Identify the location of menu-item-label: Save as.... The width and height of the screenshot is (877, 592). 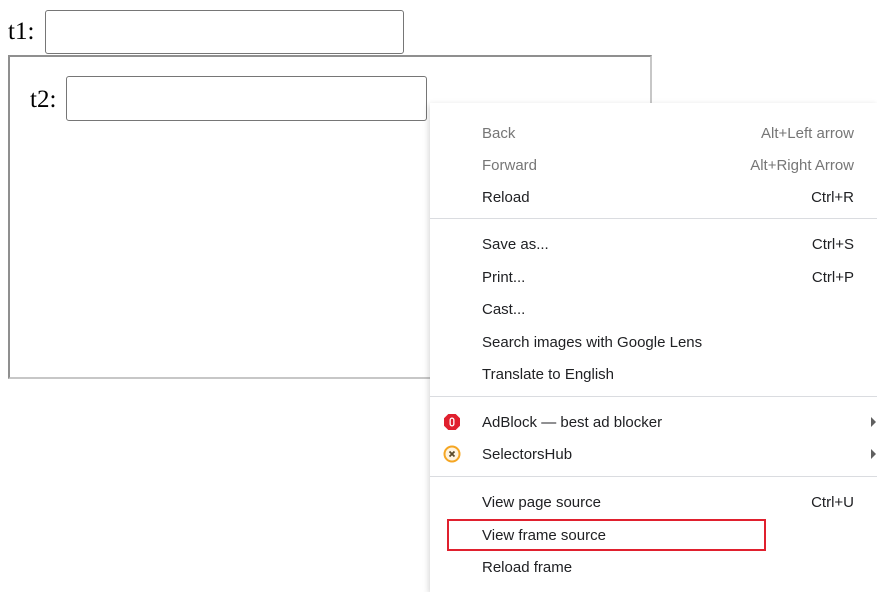
(515, 244).